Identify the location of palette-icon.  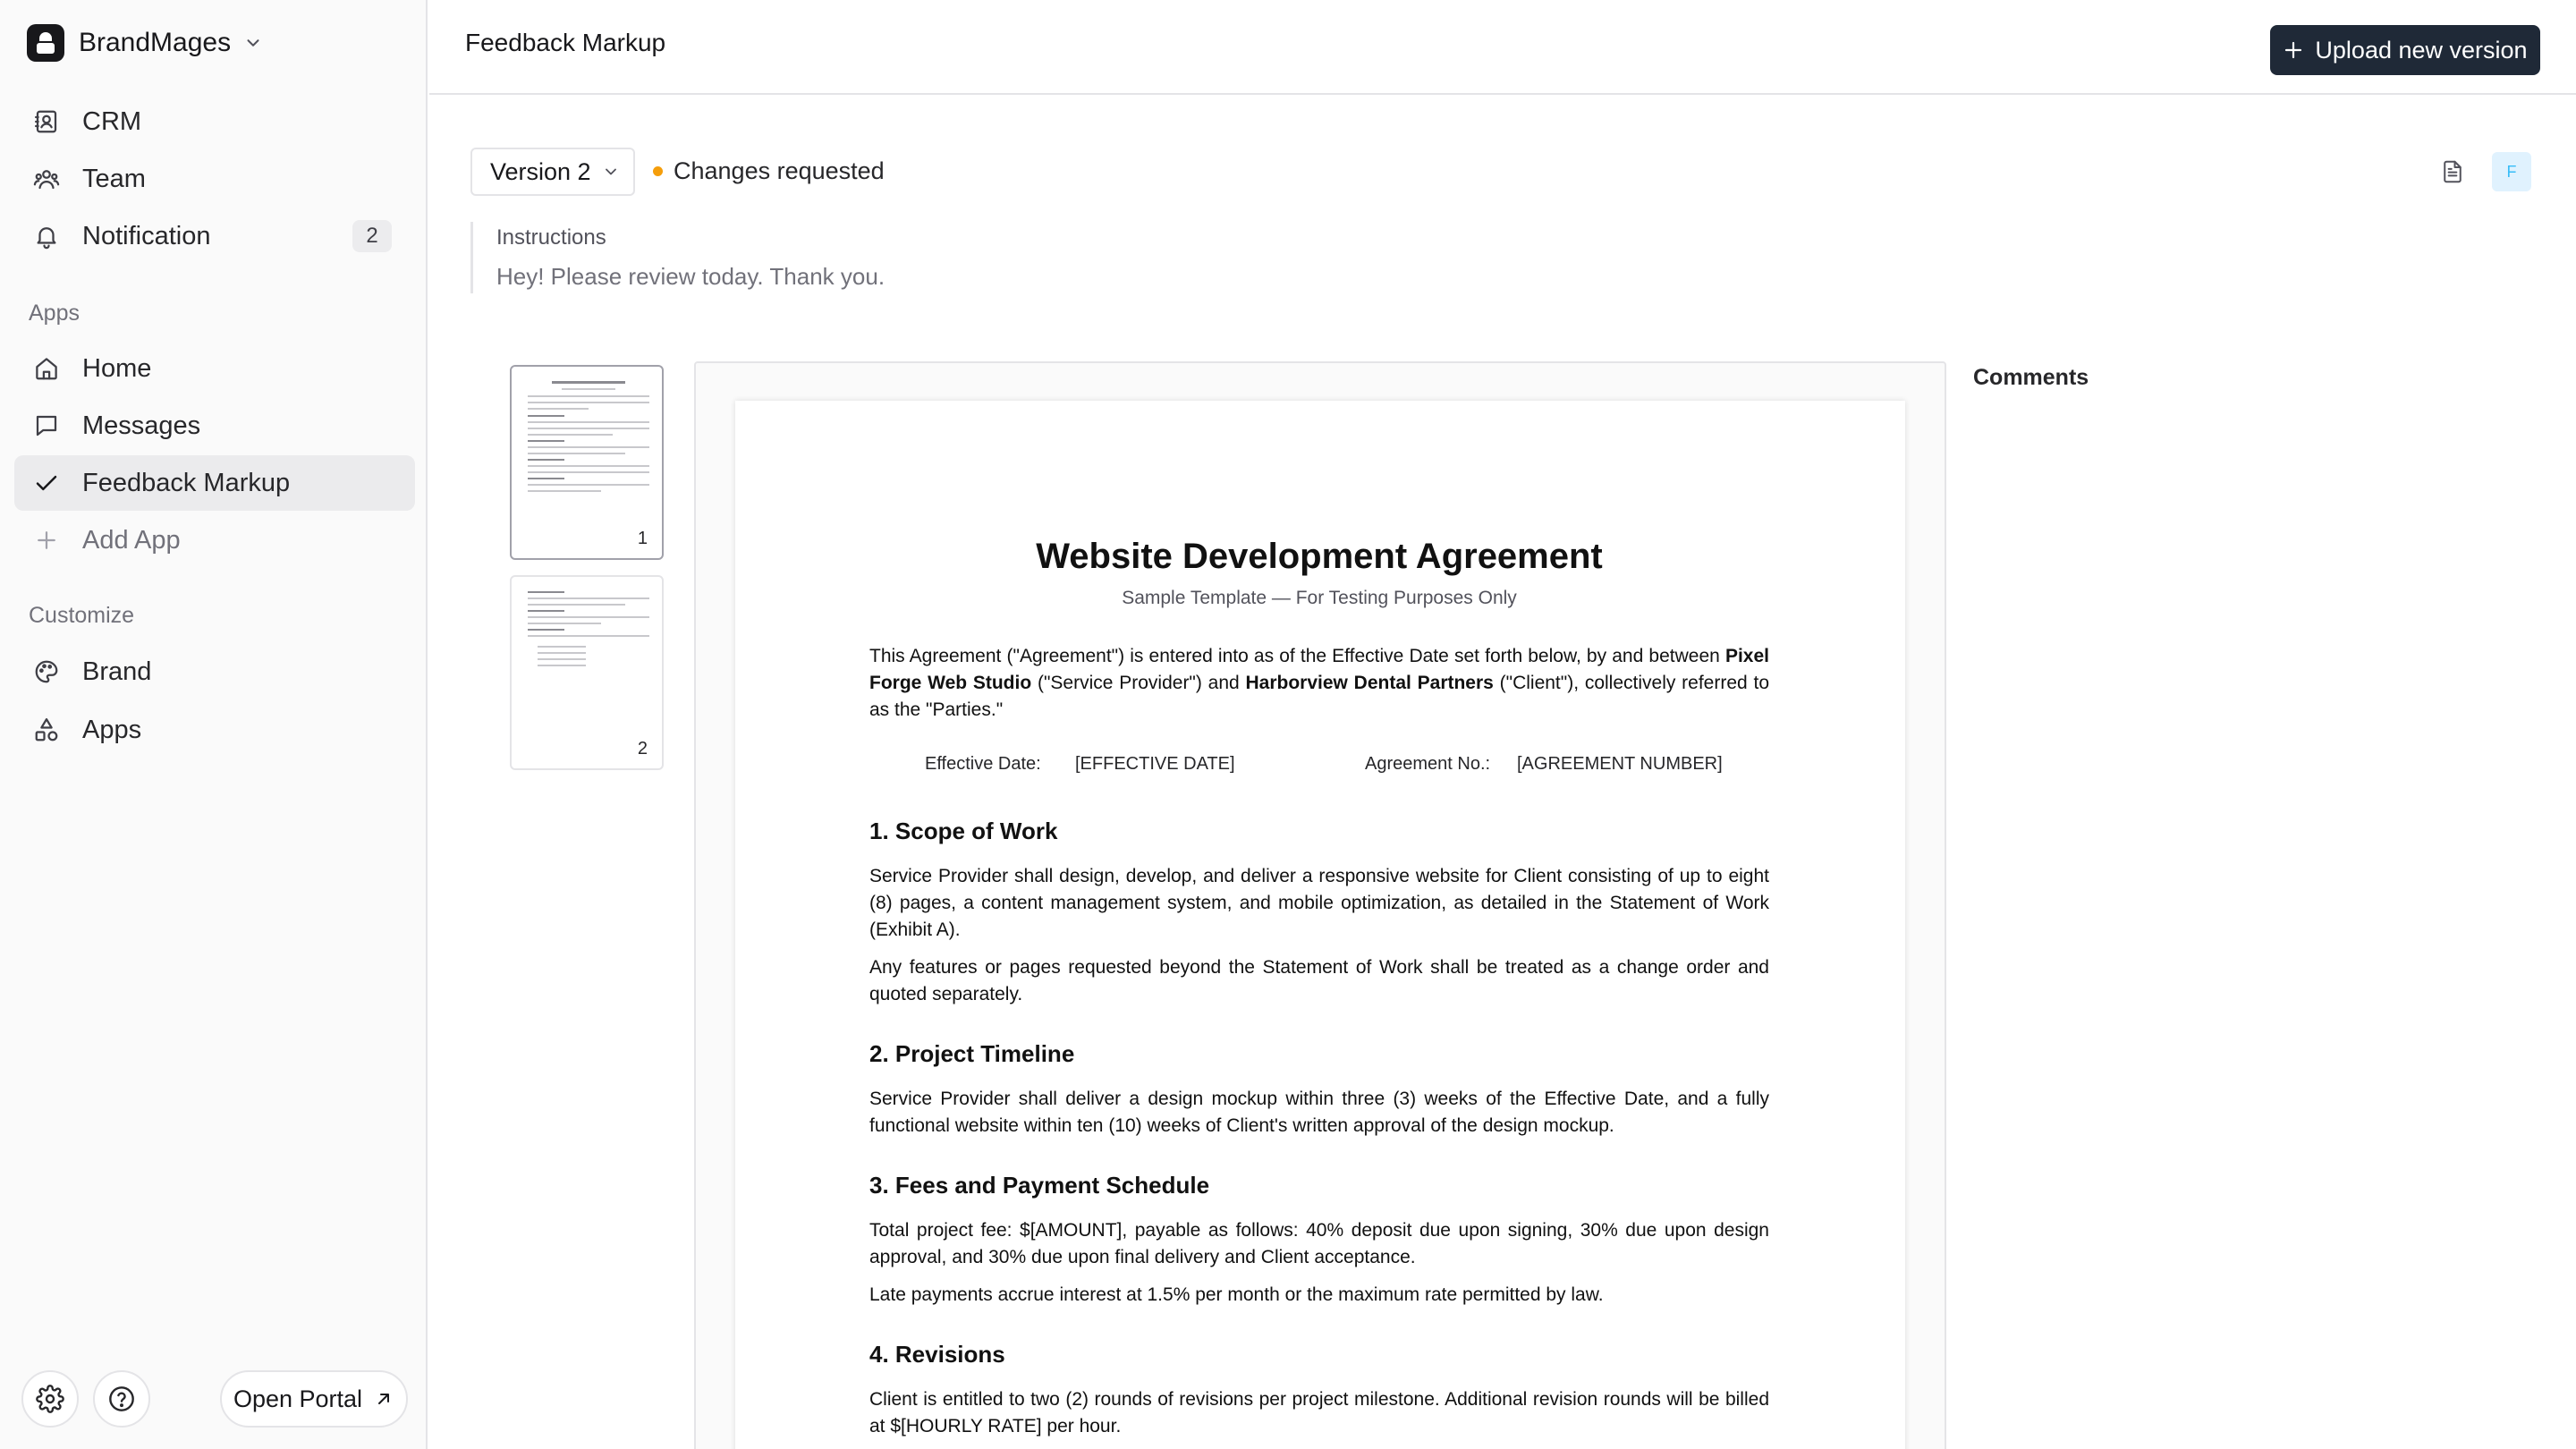
(46, 671).